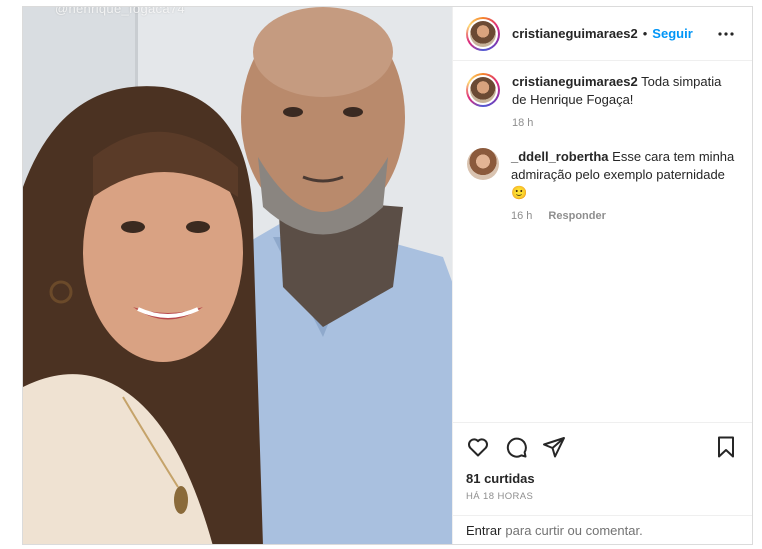 The image size is (762, 549). Describe the element at coordinates (554, 447) in the screenshot. I see `share-icon` at that location.